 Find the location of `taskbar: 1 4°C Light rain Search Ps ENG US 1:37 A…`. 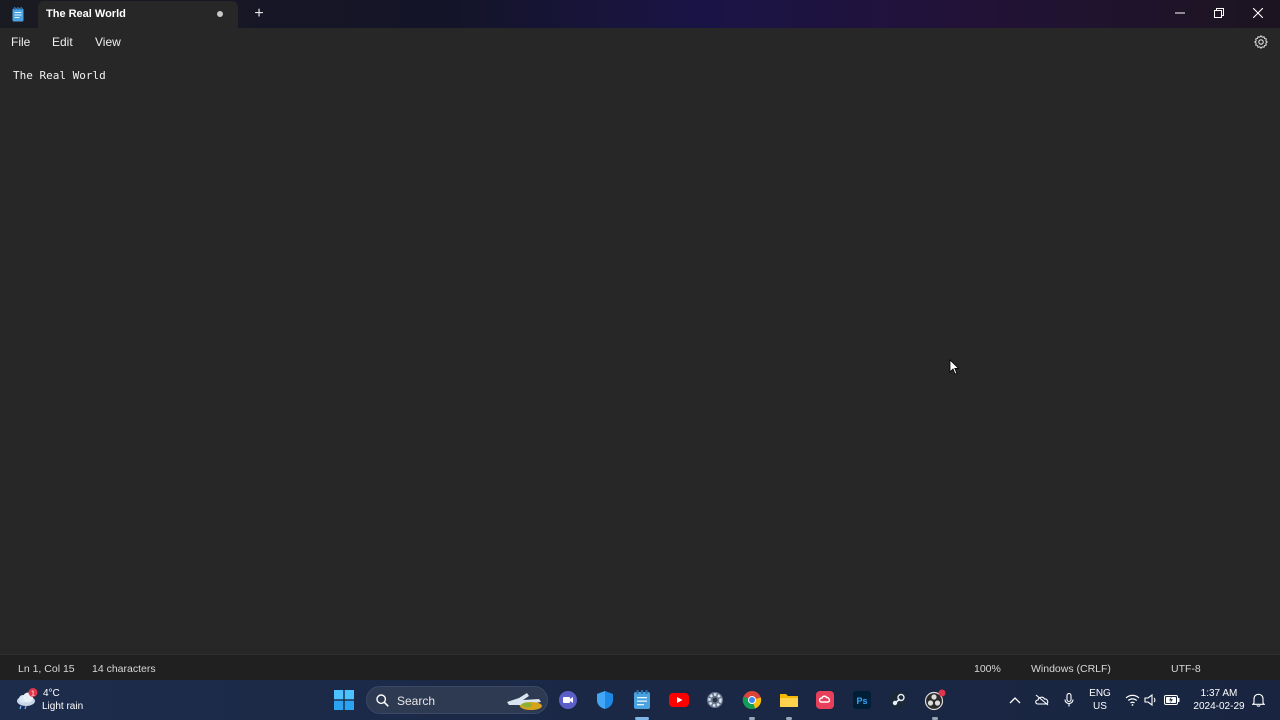

taskbar: 1 4°C Light rain Search Ps ENG US 1:37 A… is located at coordinates (640, 700).